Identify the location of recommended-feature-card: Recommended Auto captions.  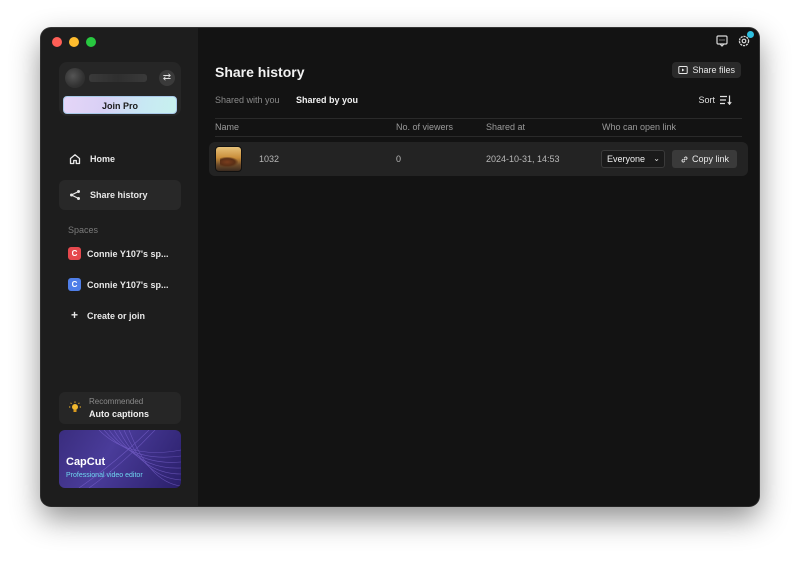
(120, 408).